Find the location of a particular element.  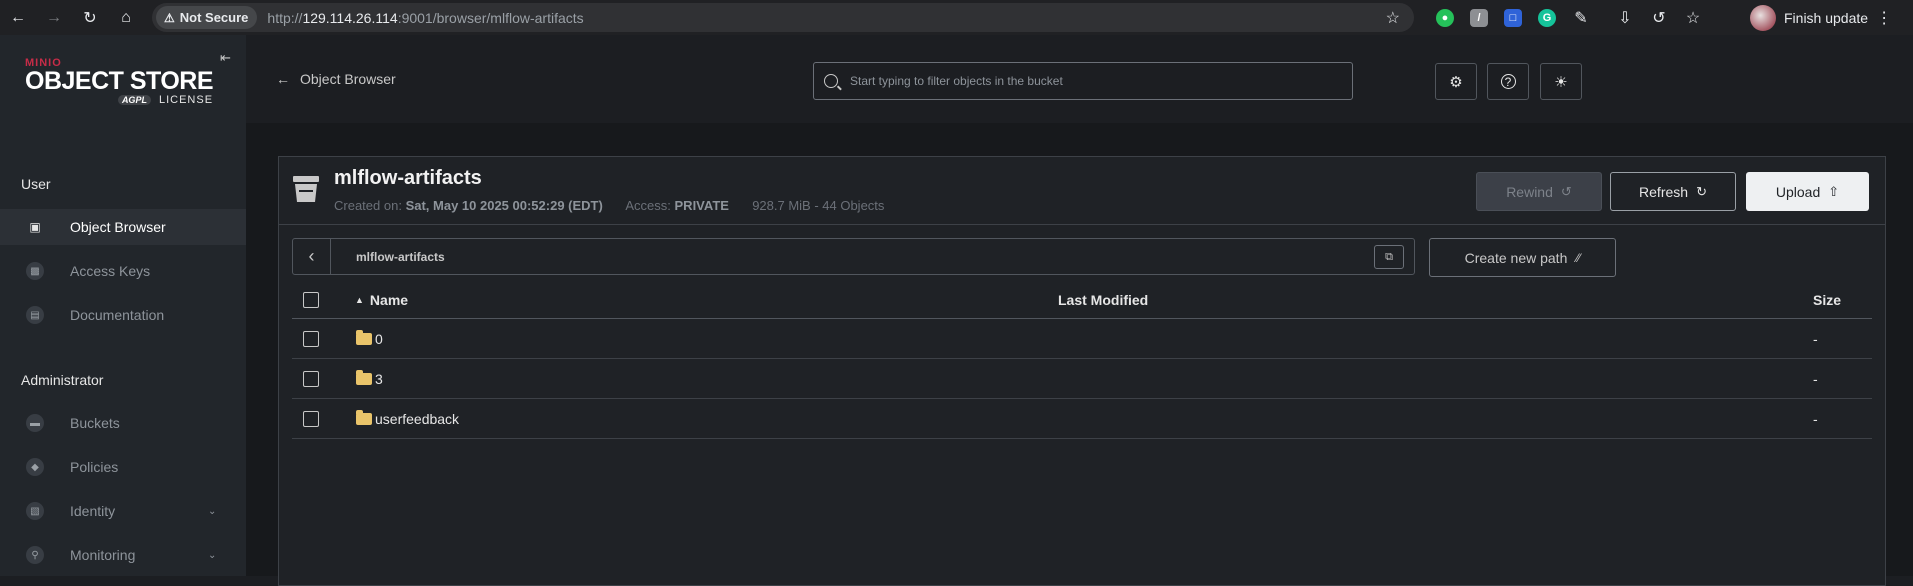

sort-asc-icon: ▲ is located at coordinates (359, 300).